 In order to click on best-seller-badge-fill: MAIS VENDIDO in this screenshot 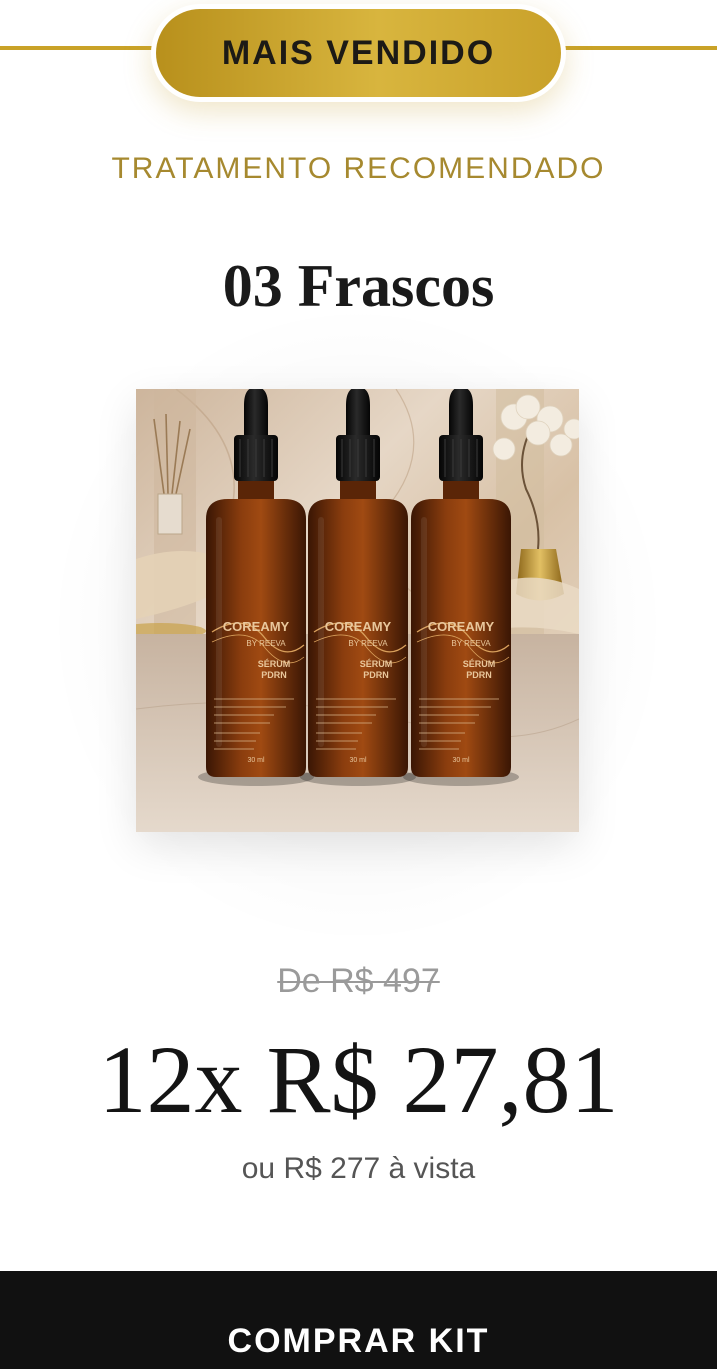, I will do `click(358, 53)`.